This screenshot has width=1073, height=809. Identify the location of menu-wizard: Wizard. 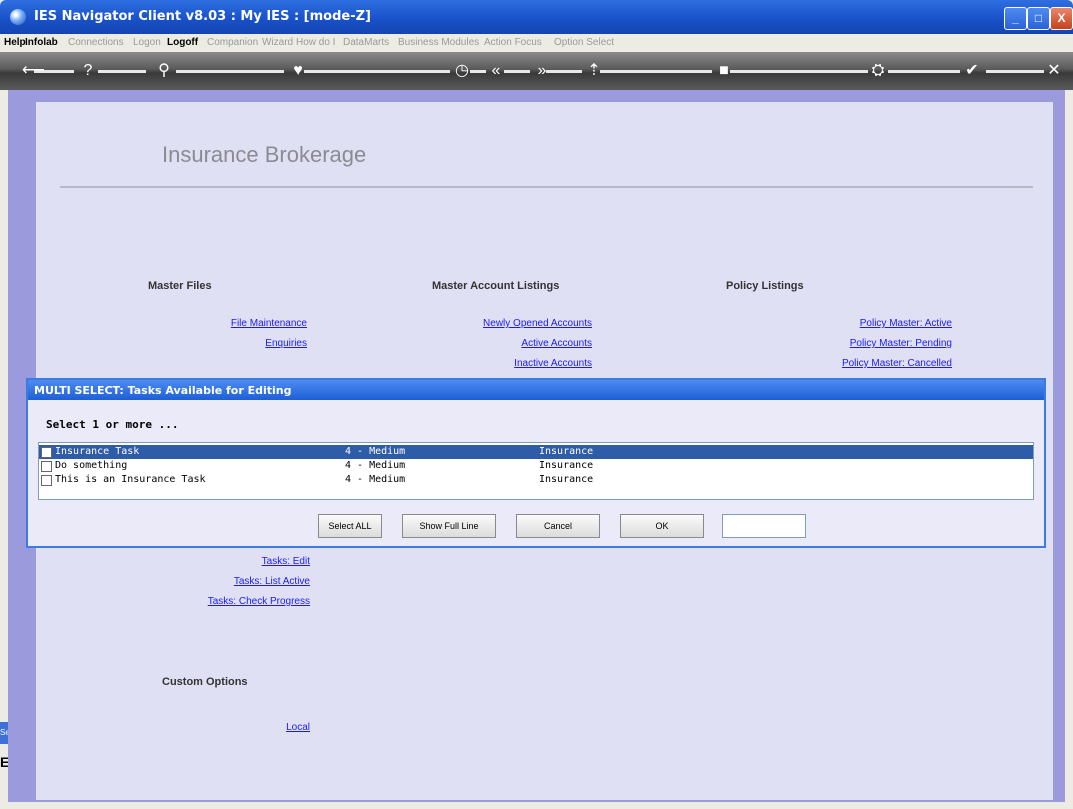
(277, 42).